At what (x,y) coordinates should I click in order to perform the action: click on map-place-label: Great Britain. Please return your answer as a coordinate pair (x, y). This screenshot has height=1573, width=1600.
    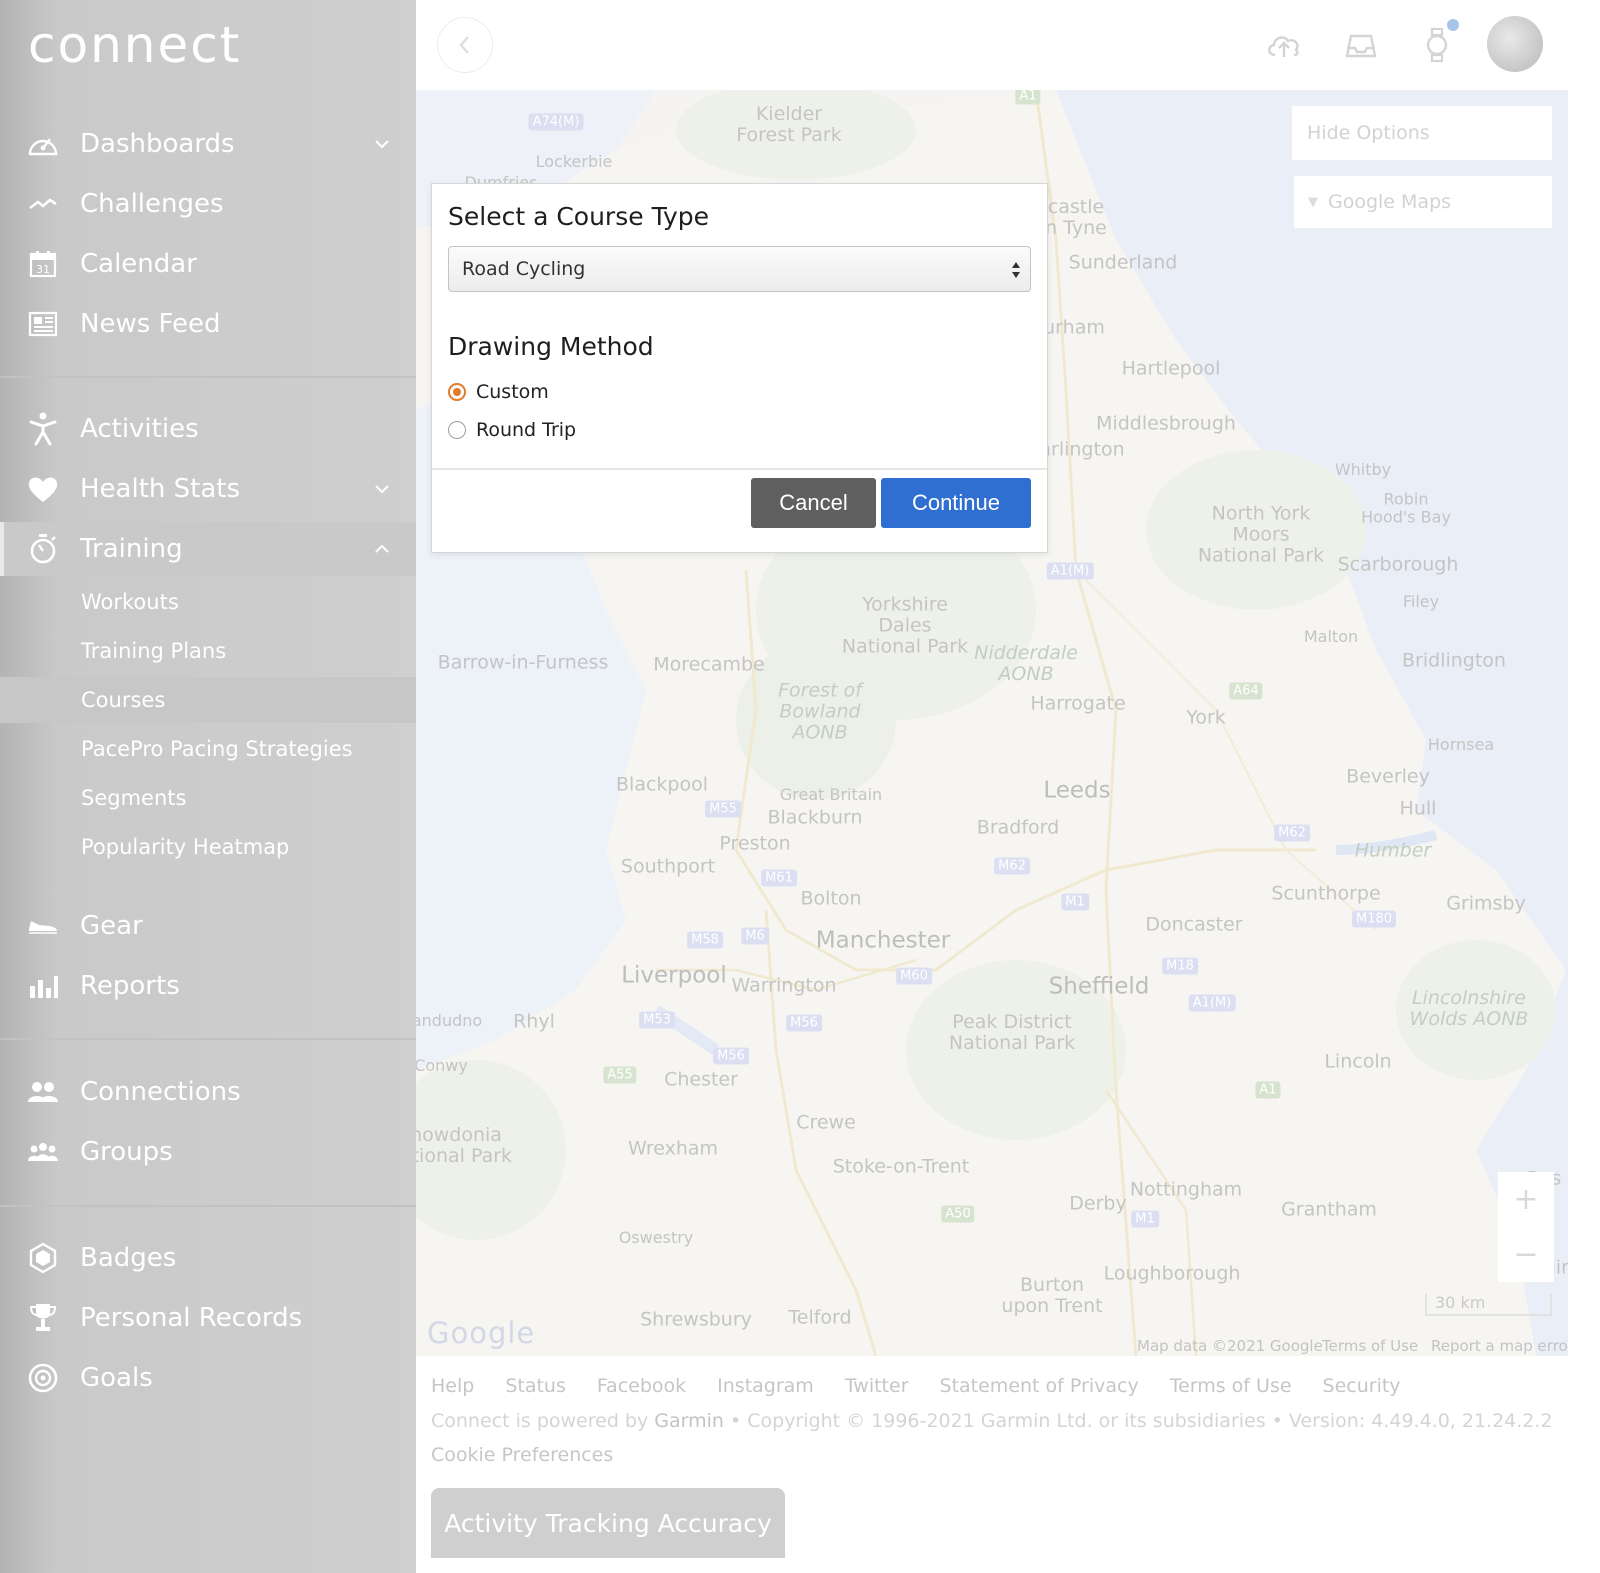
    Looking at the image, I should click on (831, 795).